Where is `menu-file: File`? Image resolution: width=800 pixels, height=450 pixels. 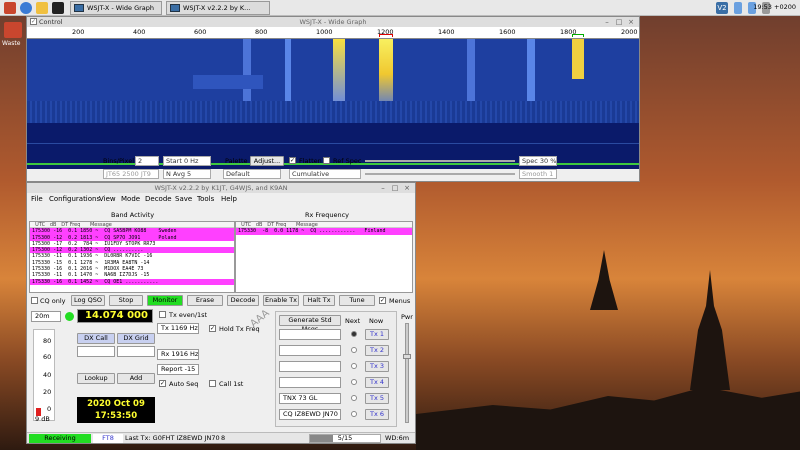 menu-file: File is located at coordinates (37, 199).